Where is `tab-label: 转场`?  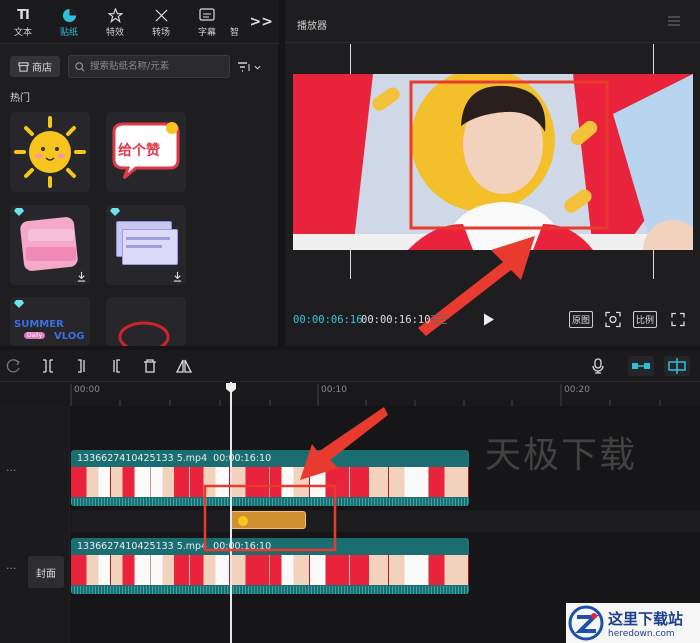 tab-label: 转场 is located at coordinates (160, 33).